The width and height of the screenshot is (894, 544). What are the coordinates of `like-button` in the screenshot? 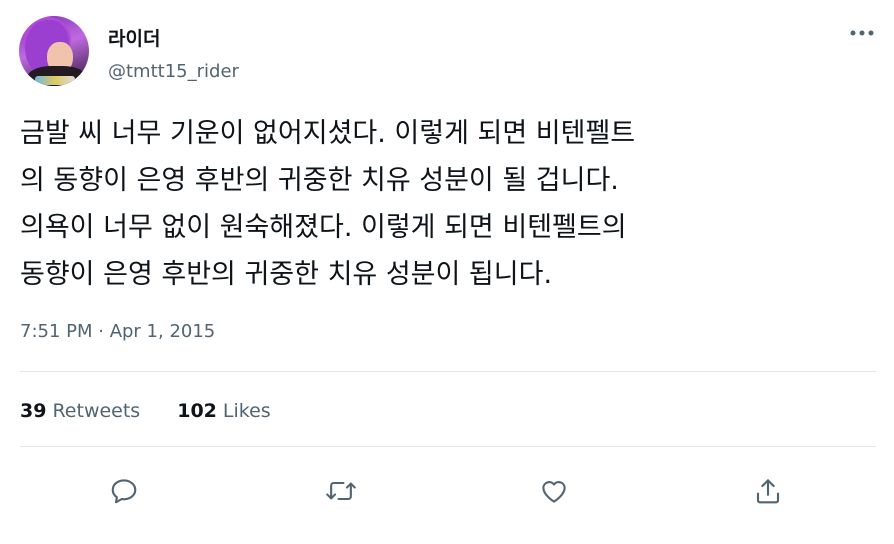 It's located at (554, 491).